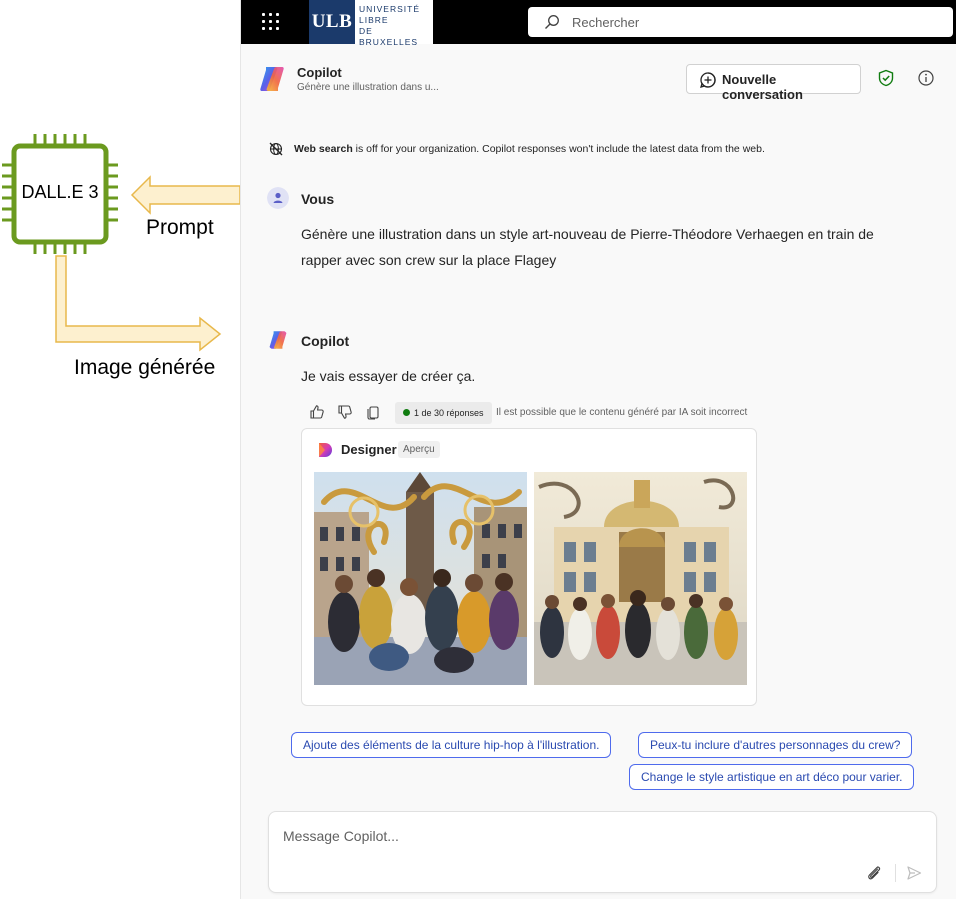 This screenshot has width=956, height=899. Describe the element at coordinates (345, 412) in the screenshot. I see `thumbs-down-icon` at that location.